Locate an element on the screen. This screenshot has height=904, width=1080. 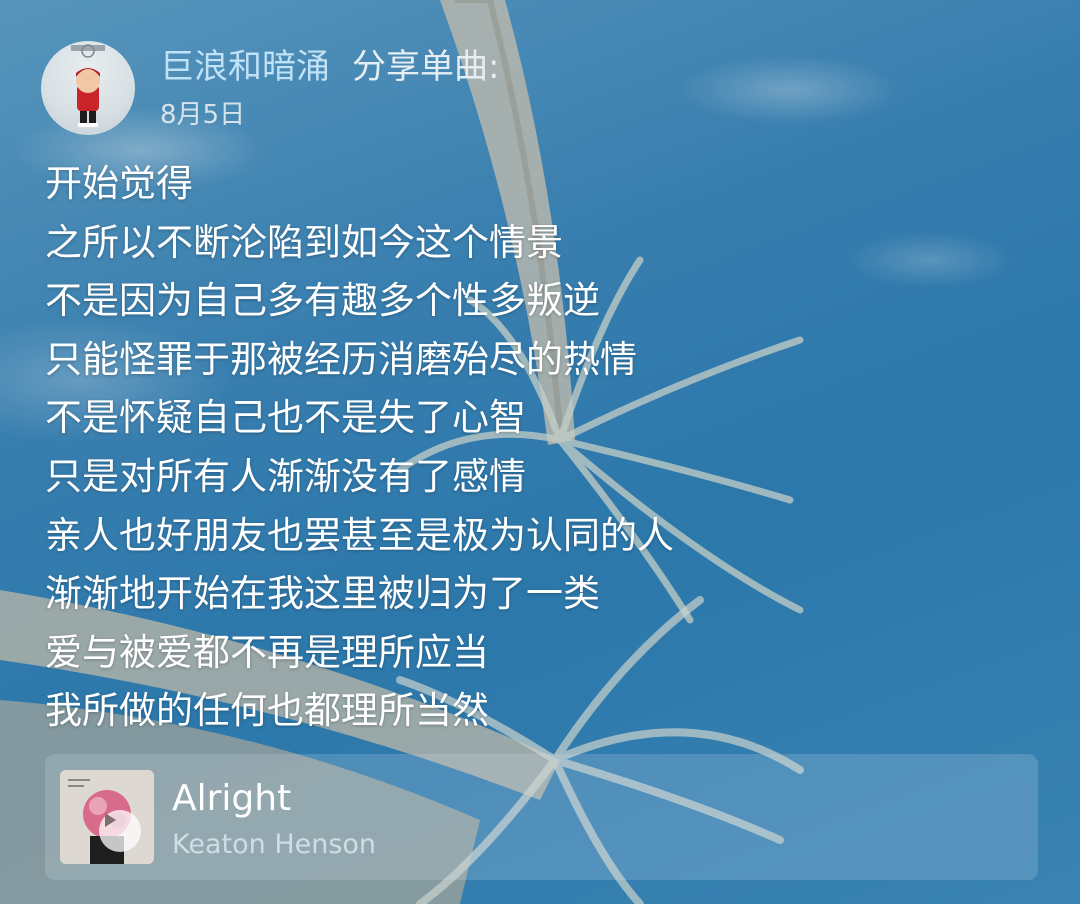
lyric-line: 之所以不断沦陷到如今这个情景 is located at coordinates (304, 242).